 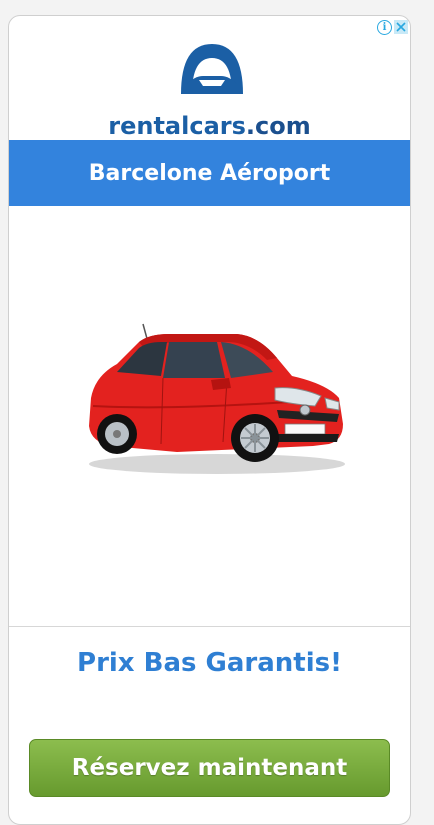 What do you see at coordinates (278, 126) in the screenshot?
I see `brand-domain: .com` at bounding box center [278, 126].